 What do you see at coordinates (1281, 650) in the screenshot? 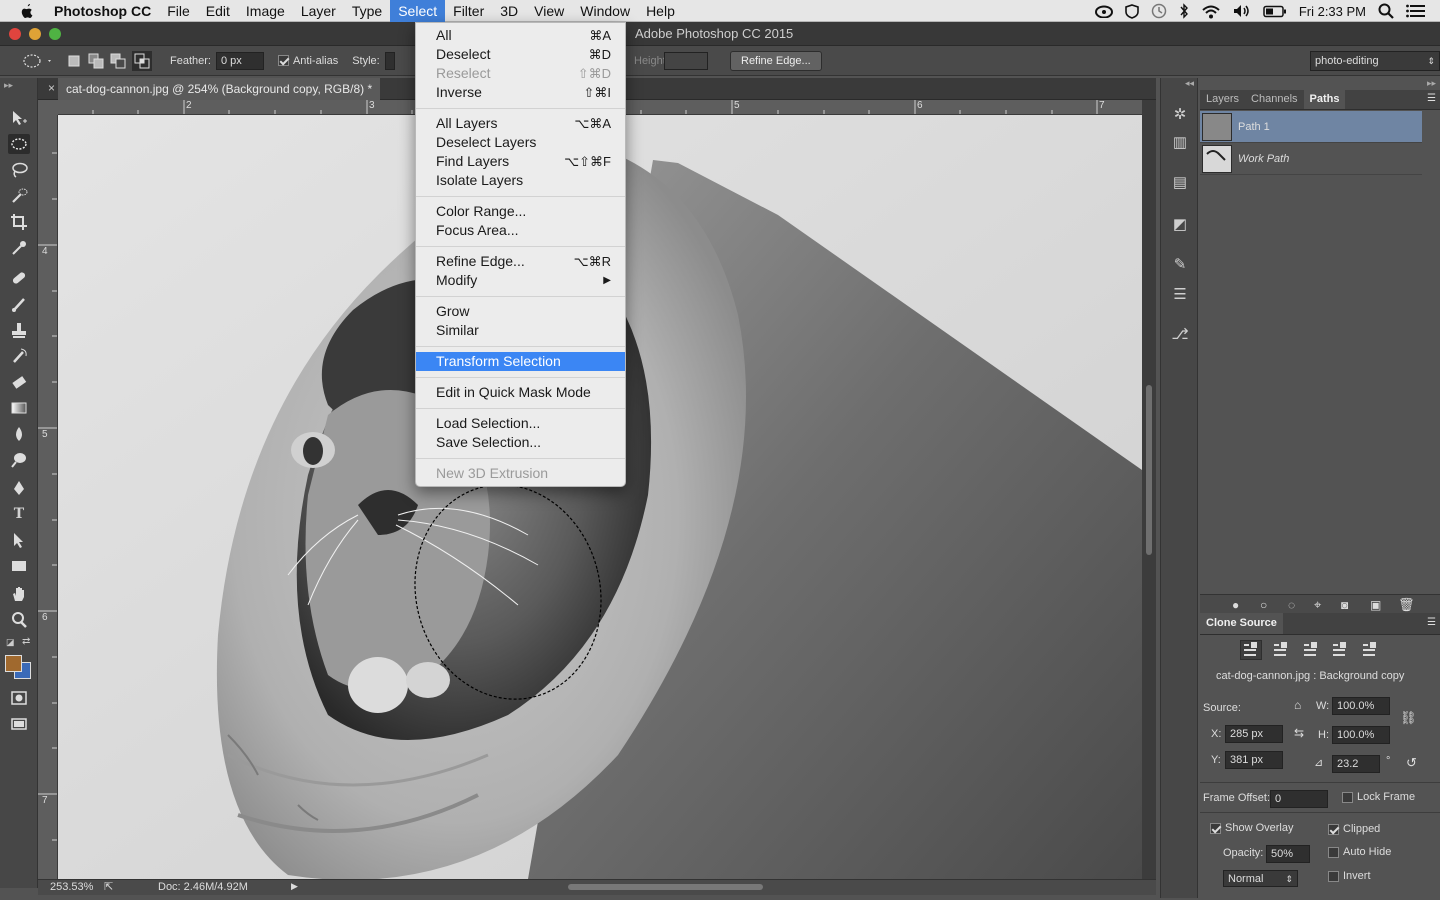
I see `clone-source-2-button` at bounding box center [1281, 650].